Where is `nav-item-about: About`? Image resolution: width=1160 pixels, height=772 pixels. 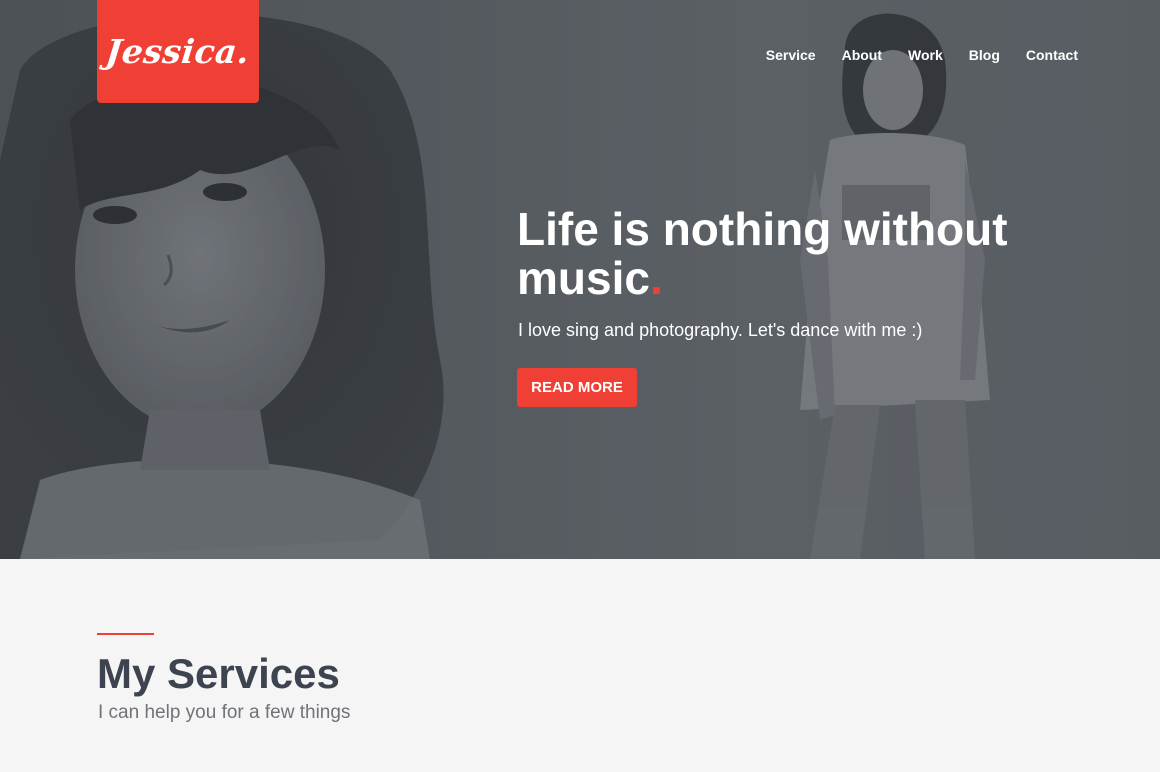
nav-item-about: About is located at coordinates (862, 55).